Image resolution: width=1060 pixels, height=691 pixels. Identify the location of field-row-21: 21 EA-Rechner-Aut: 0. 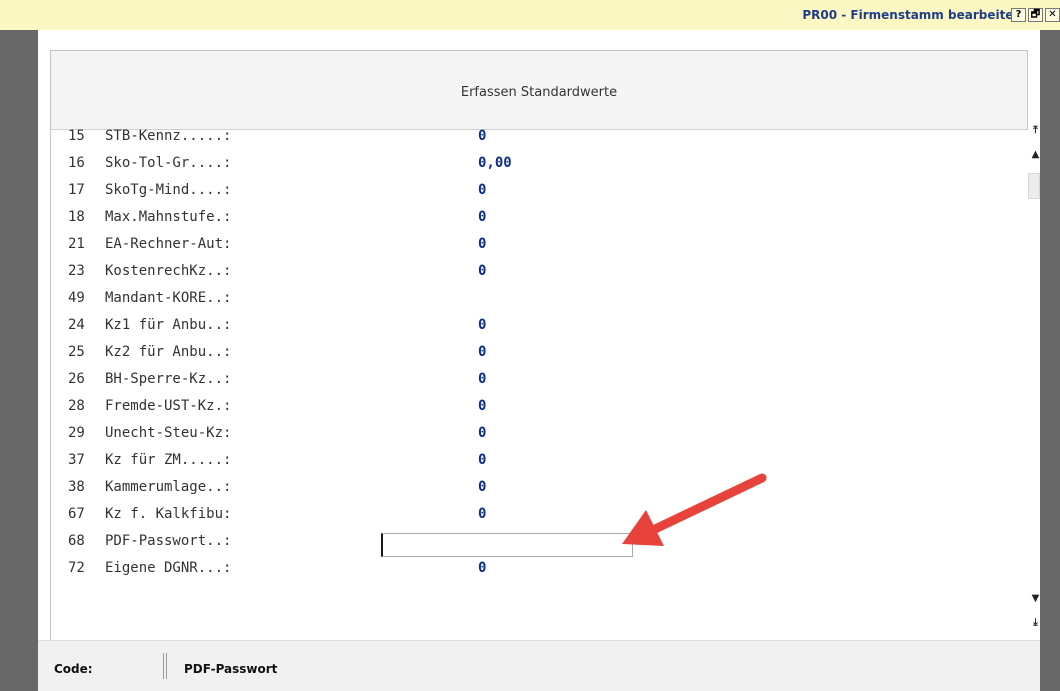
(348, 244).